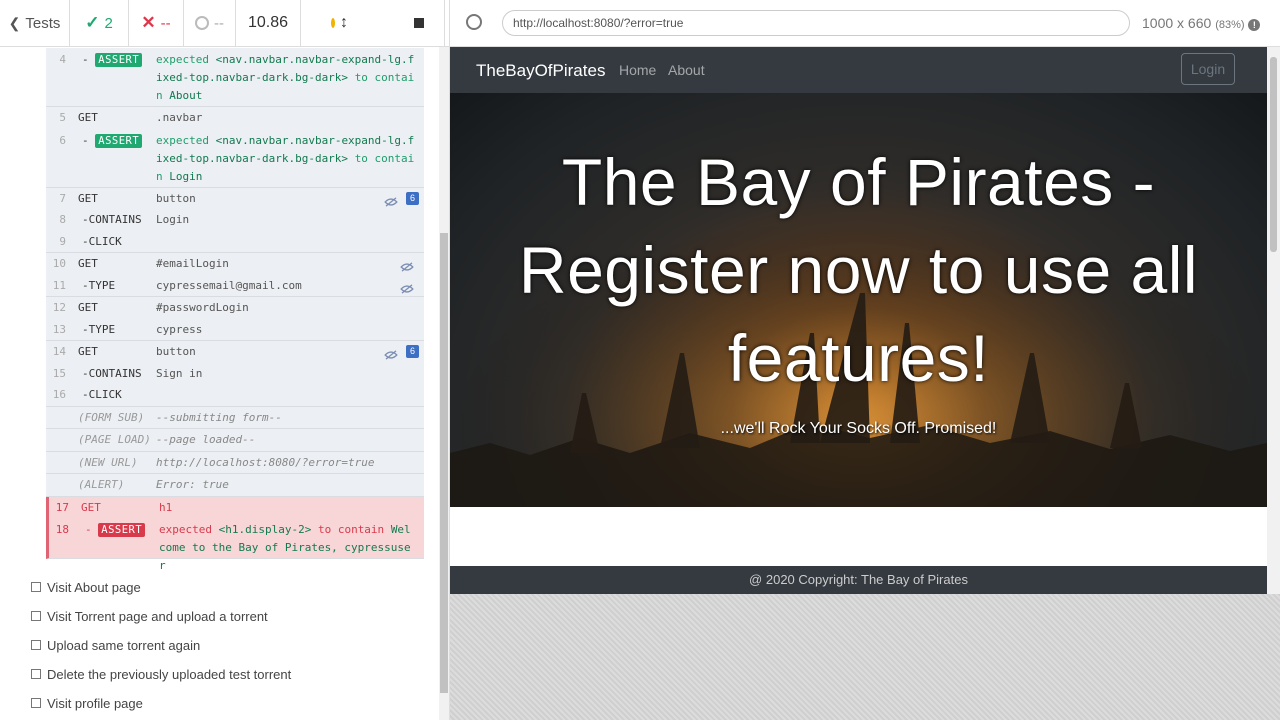 This screenshot has width=1280, height=723. I want to click on stop-button, so click(396, 23).